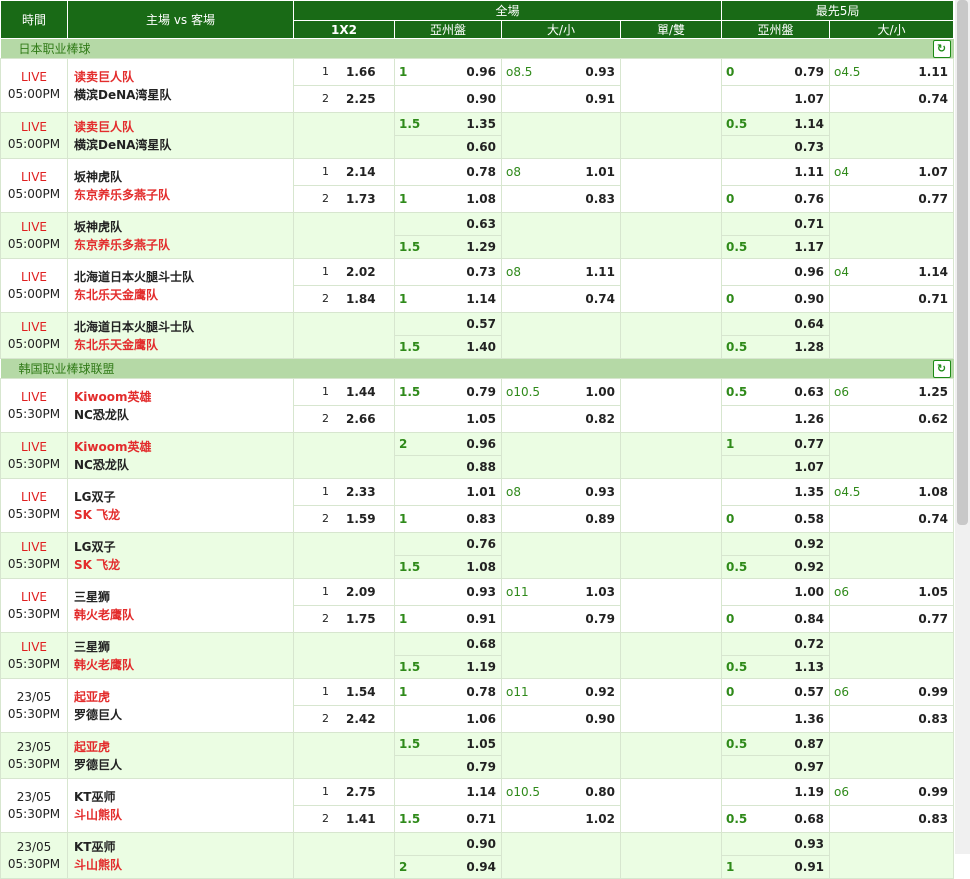  I want to click on odds-asian-cell: 0.88, so click(448, 467).